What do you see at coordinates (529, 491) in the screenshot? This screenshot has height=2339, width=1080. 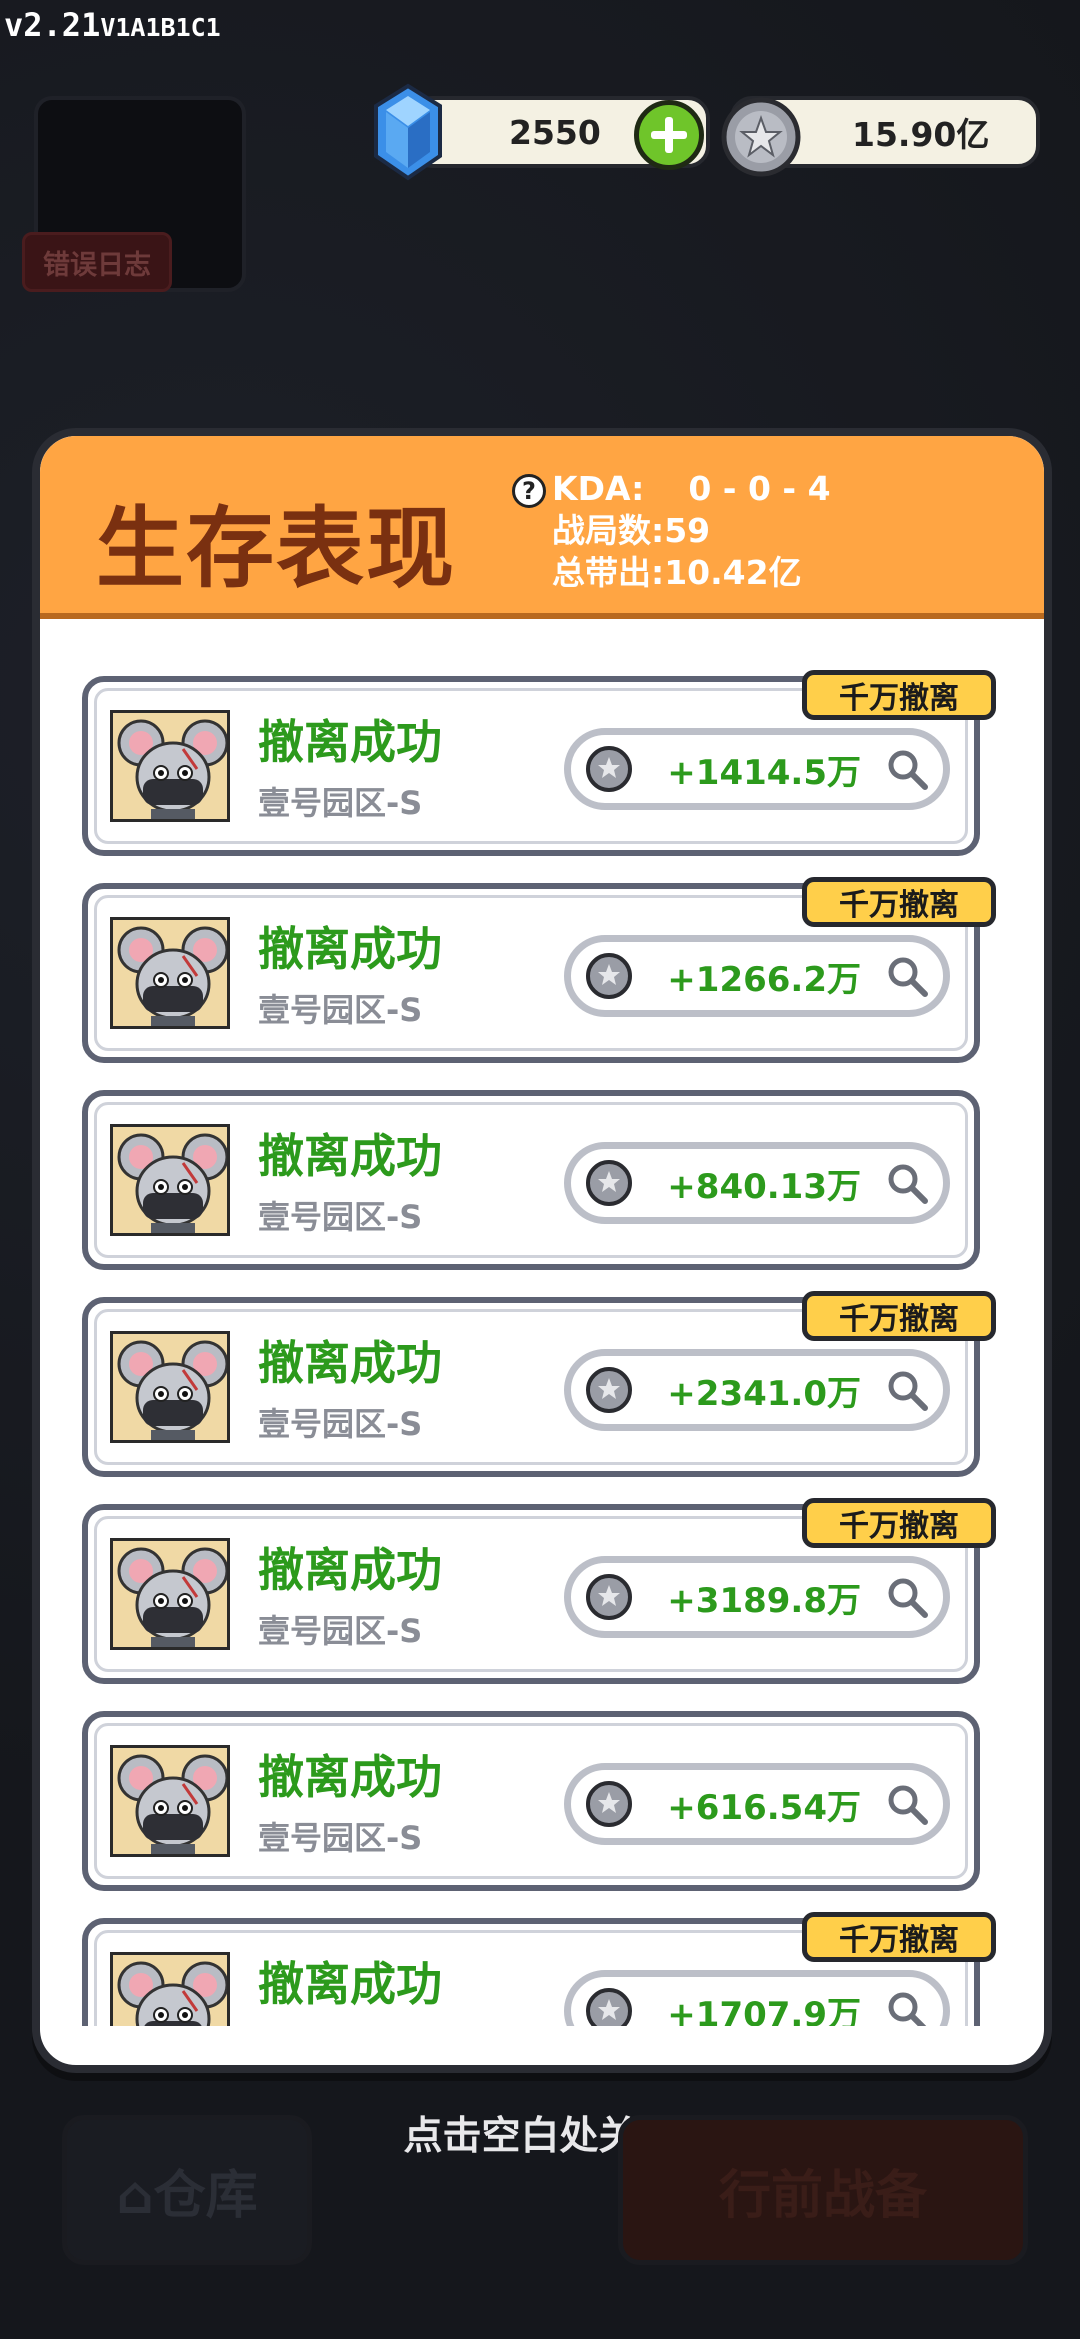 I see `help-icon: ?` at bounding box center [529, 491].